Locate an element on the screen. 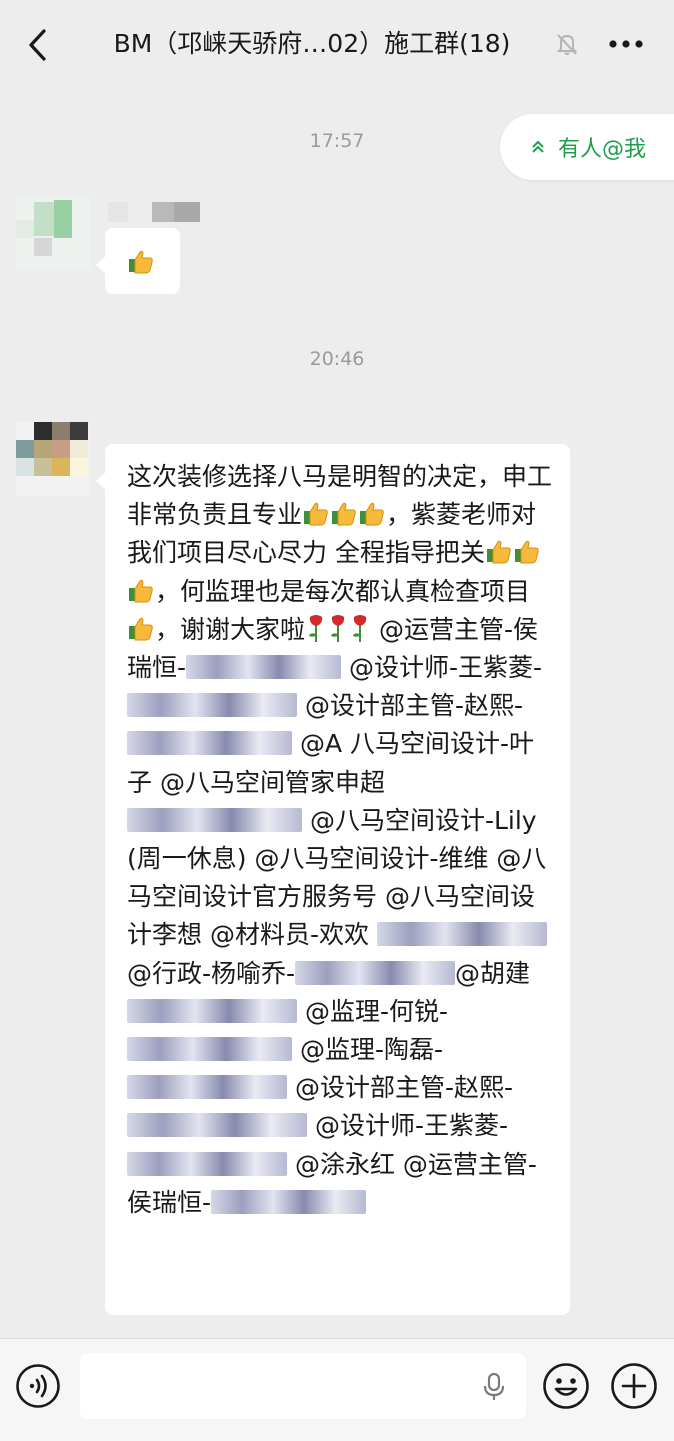 Image resolution: width=674 pixels, height=1441 pixels. more-button is located at coordinates (626, 44).